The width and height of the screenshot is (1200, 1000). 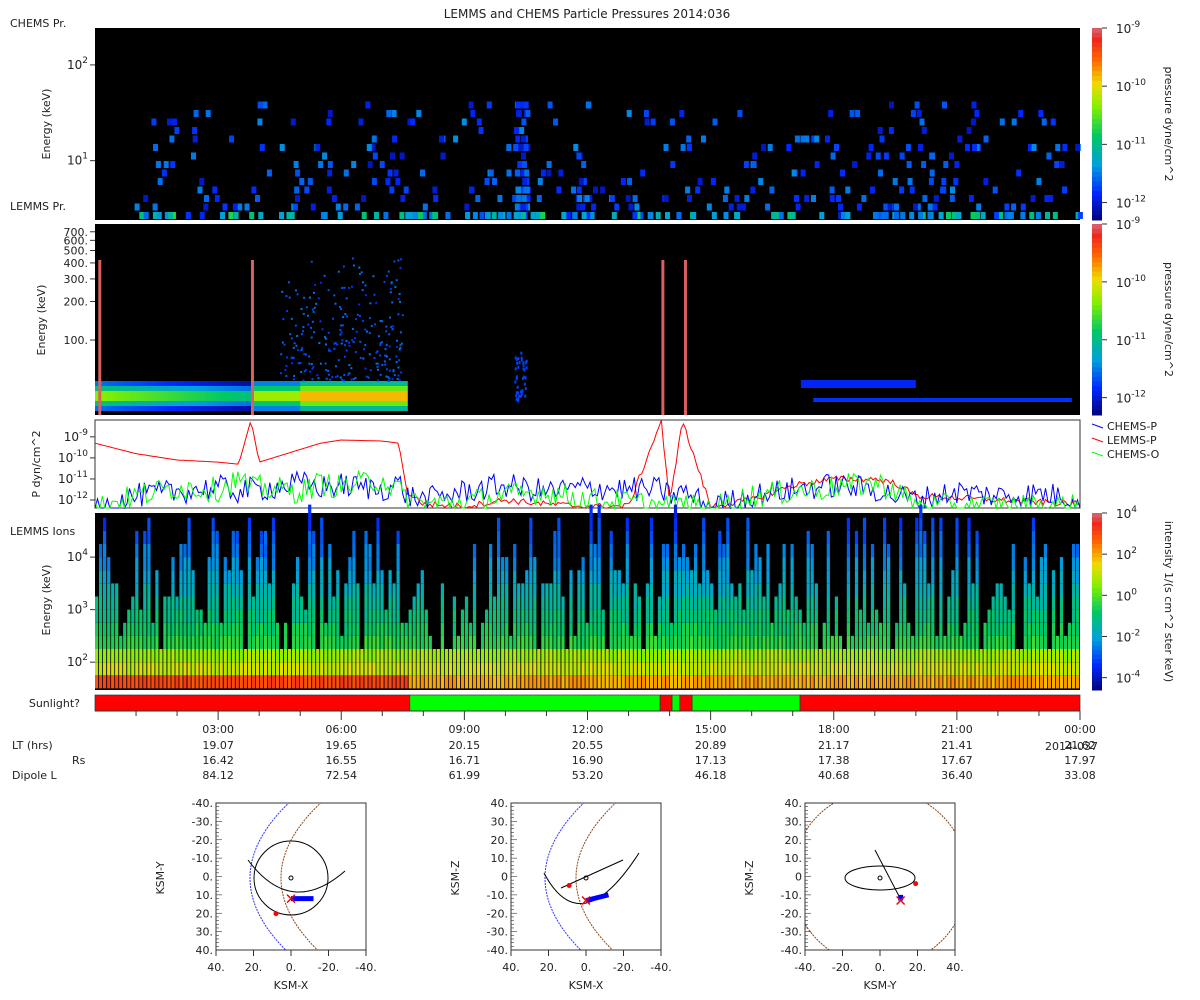 What do you see at coordinates (794, 840) in the screenshot?
I see `y-tick-label: 20.` at bounding box center [794, 840].